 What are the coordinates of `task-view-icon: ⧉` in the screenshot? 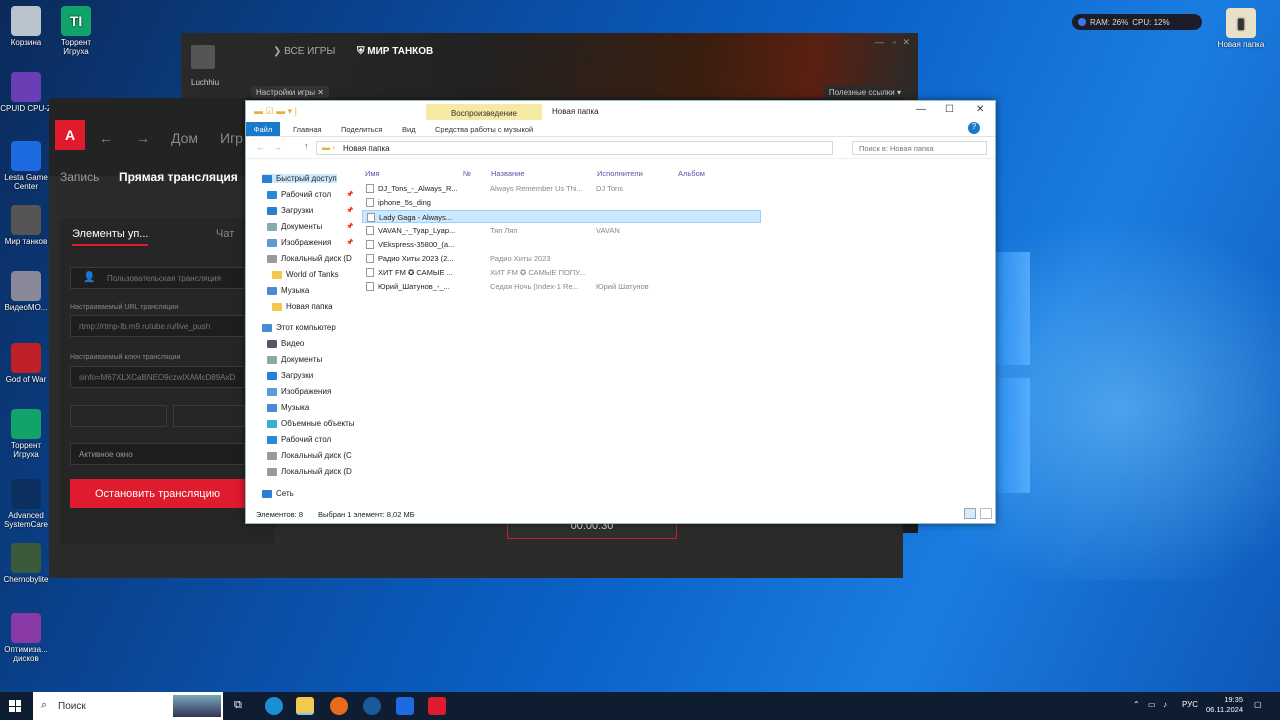 It's located at (238, 705).